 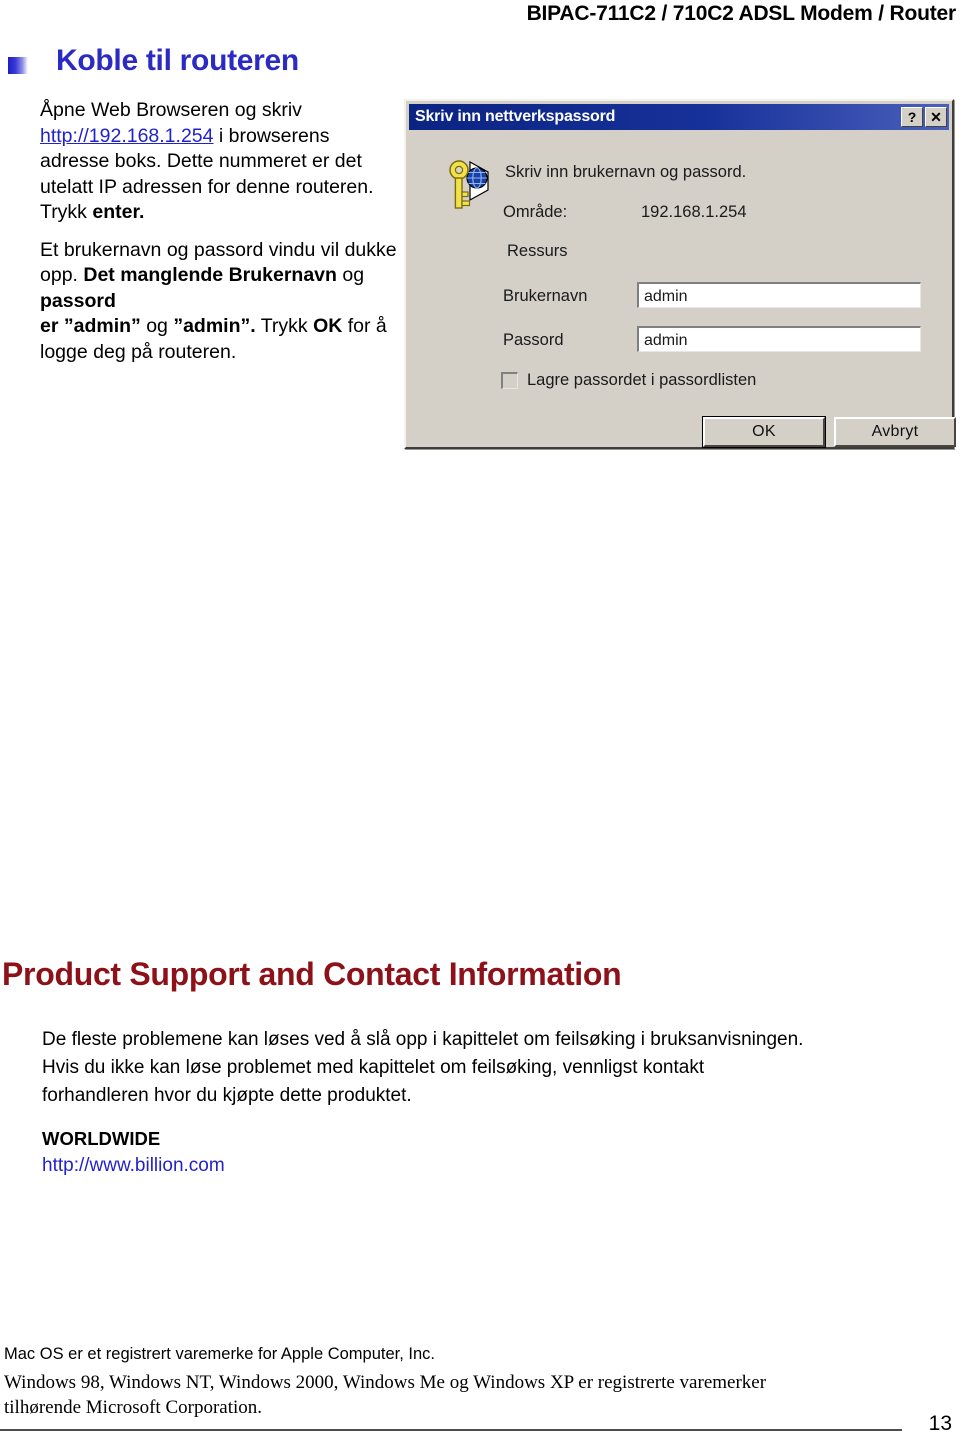 What do you see at coordinates (101, 1138) in the screenshot?
I see `worldwide-label: WORLDWIDE` at bounding box center [101, 1138].